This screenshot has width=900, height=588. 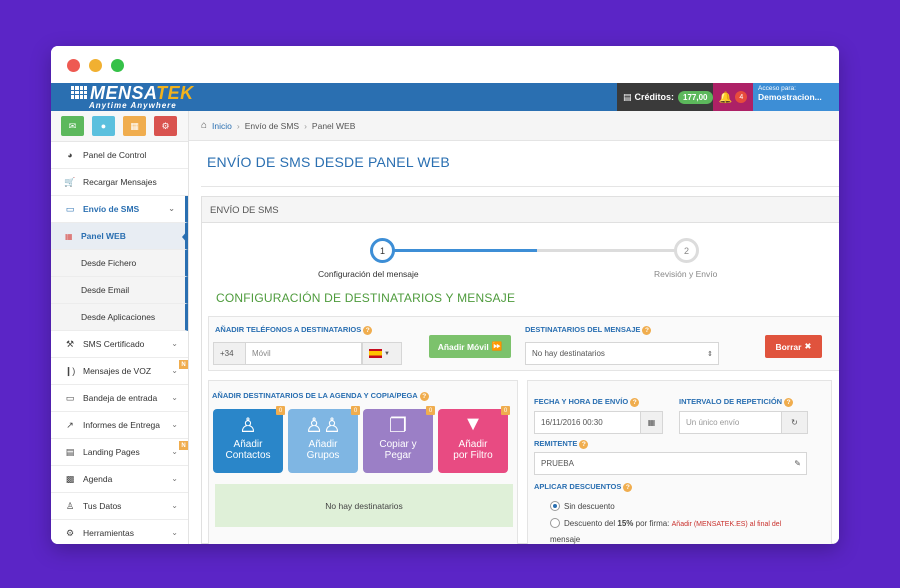 What do you see at coordinates (730, 422) in the screenshot?
I see `interval-input: Un único envío` at bounding box center [730, 422].